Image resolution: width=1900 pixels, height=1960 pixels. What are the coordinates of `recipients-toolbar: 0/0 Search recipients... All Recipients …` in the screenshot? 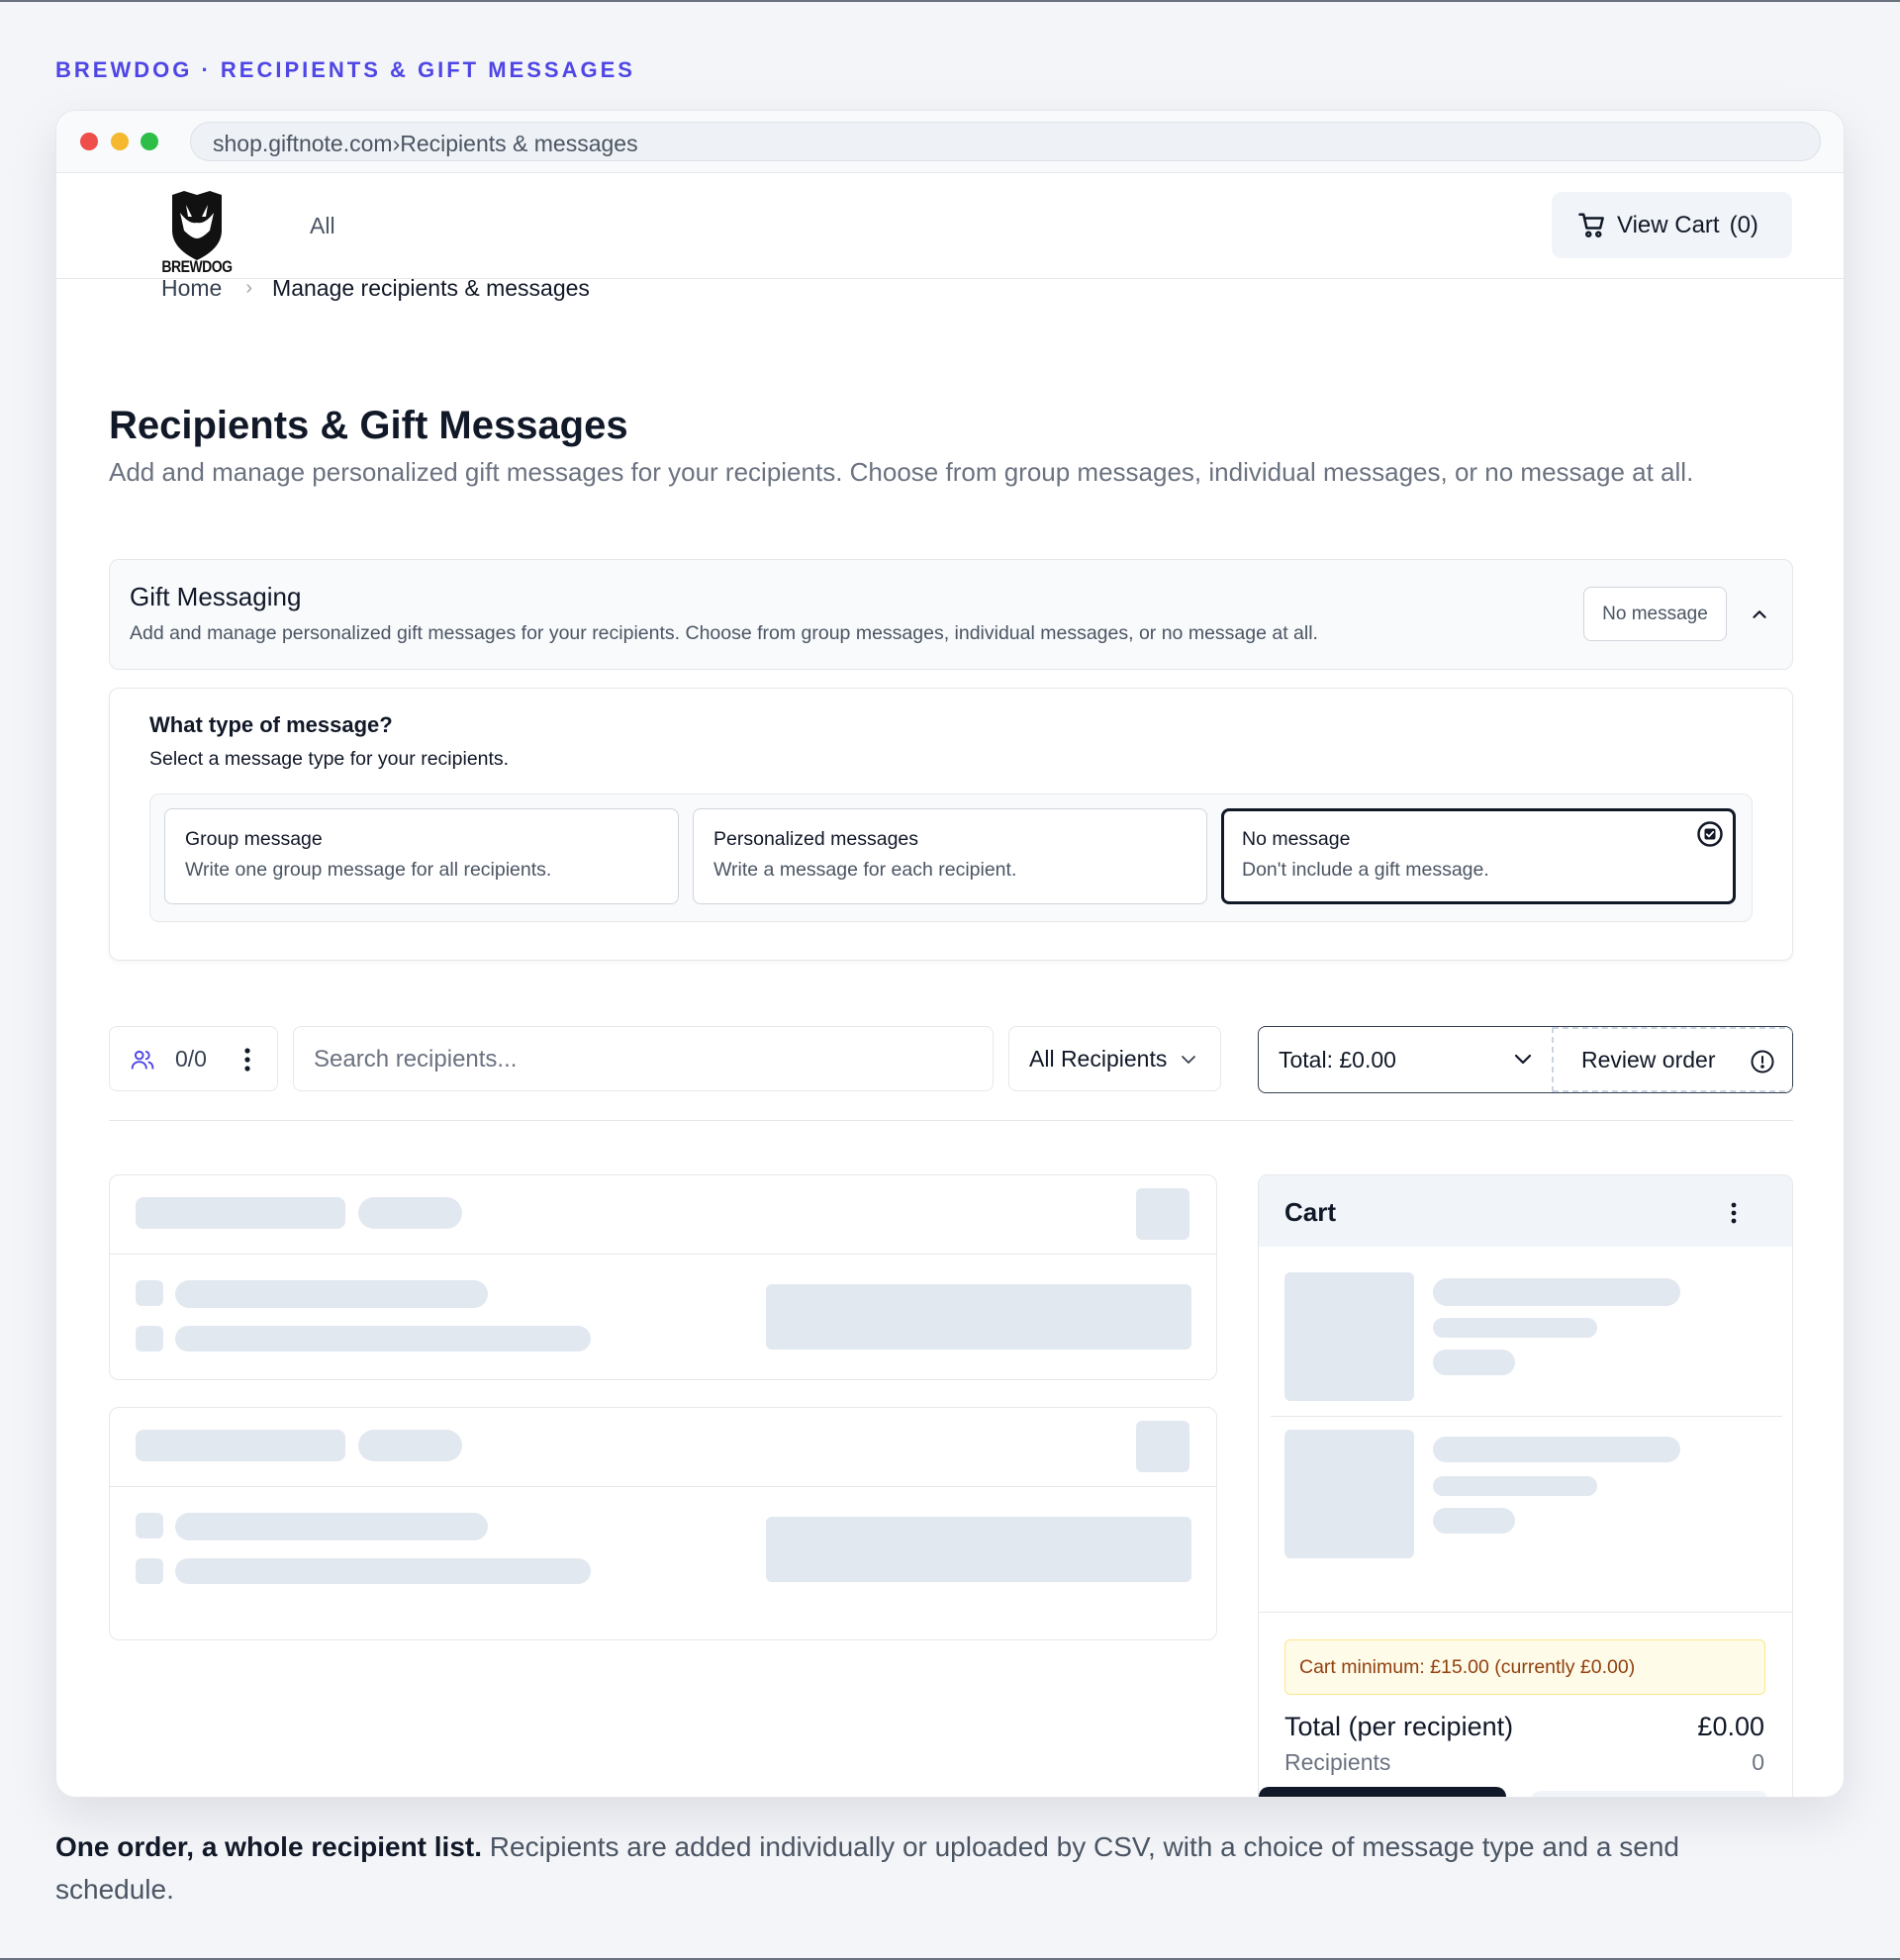 It's located at (951, 1059).